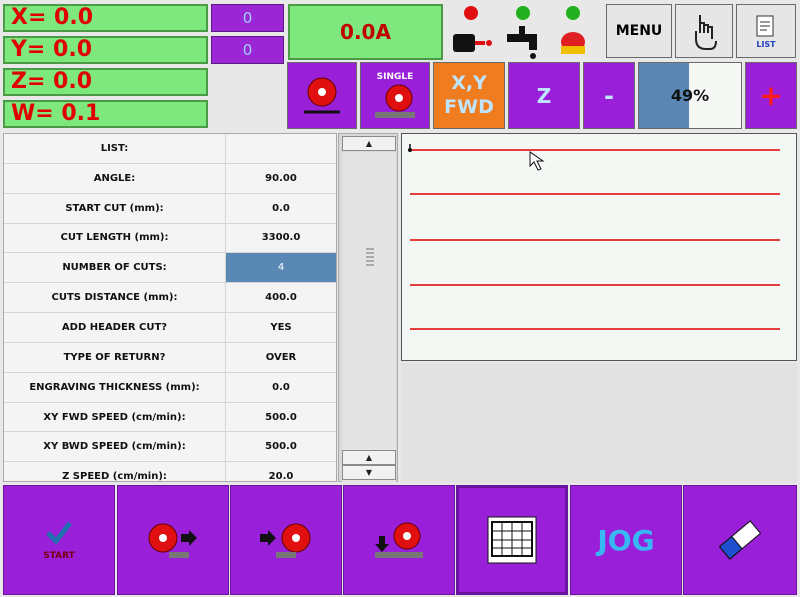 The height and width of the screenshot is (597, 800). Describe the element at coordinates (247, 50) in the screenshot. I see `y-zero-button: 0` at that location.